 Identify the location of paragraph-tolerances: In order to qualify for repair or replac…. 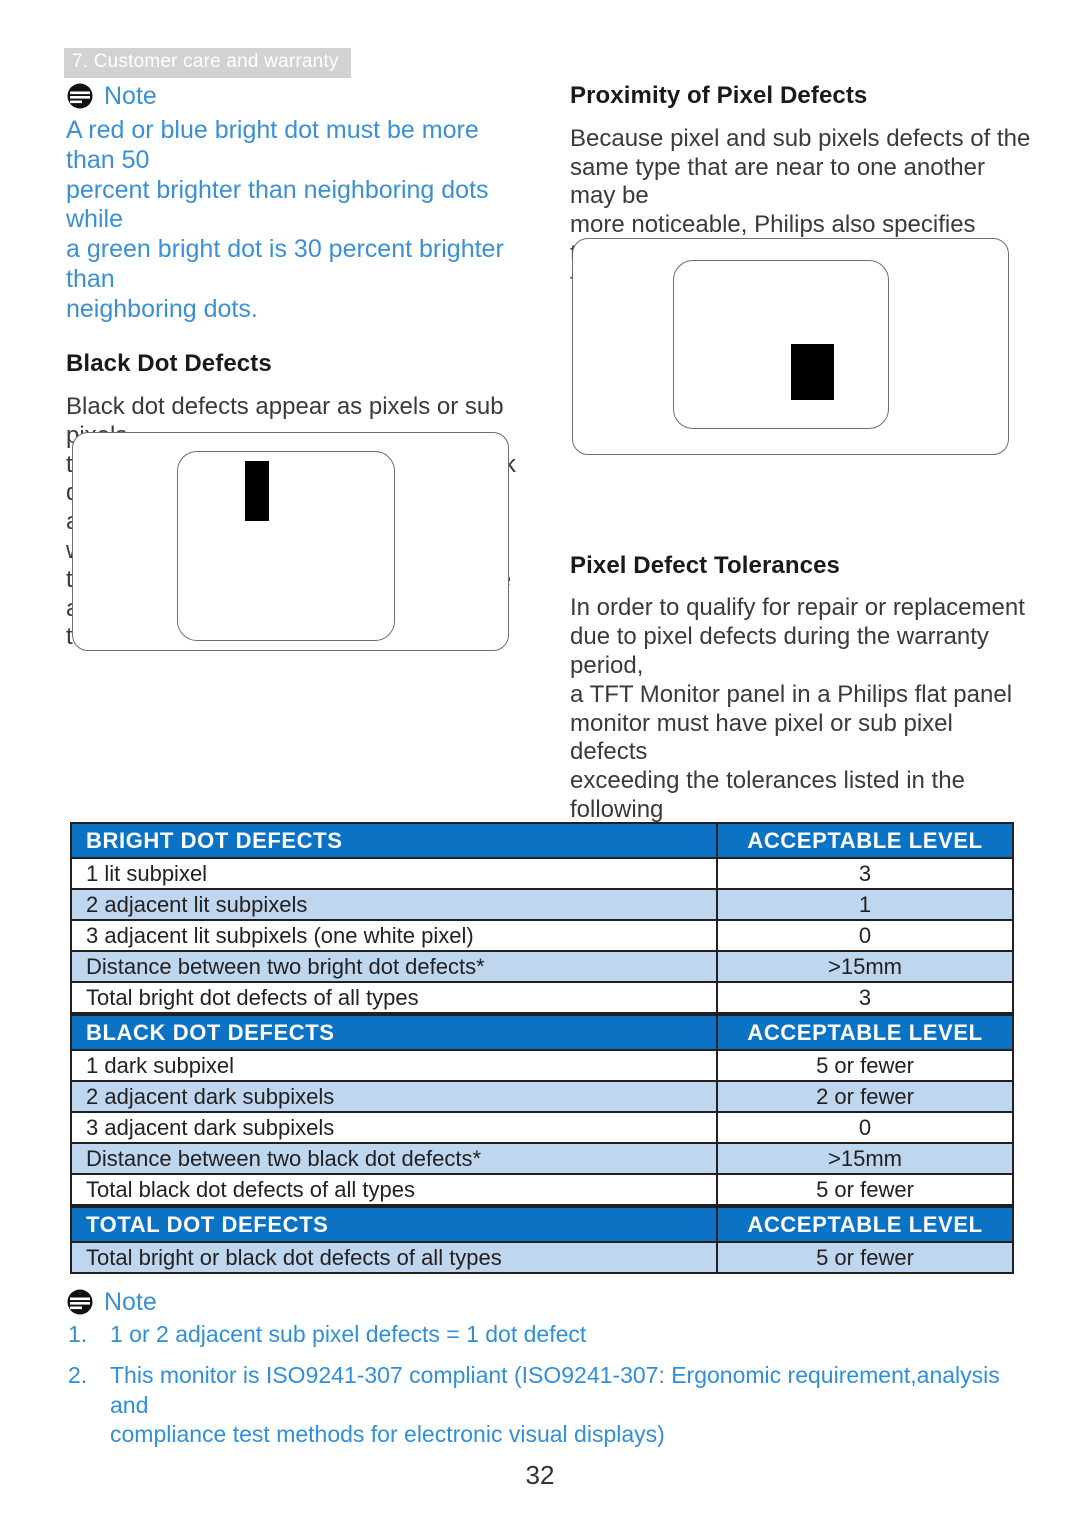
(801, 723).